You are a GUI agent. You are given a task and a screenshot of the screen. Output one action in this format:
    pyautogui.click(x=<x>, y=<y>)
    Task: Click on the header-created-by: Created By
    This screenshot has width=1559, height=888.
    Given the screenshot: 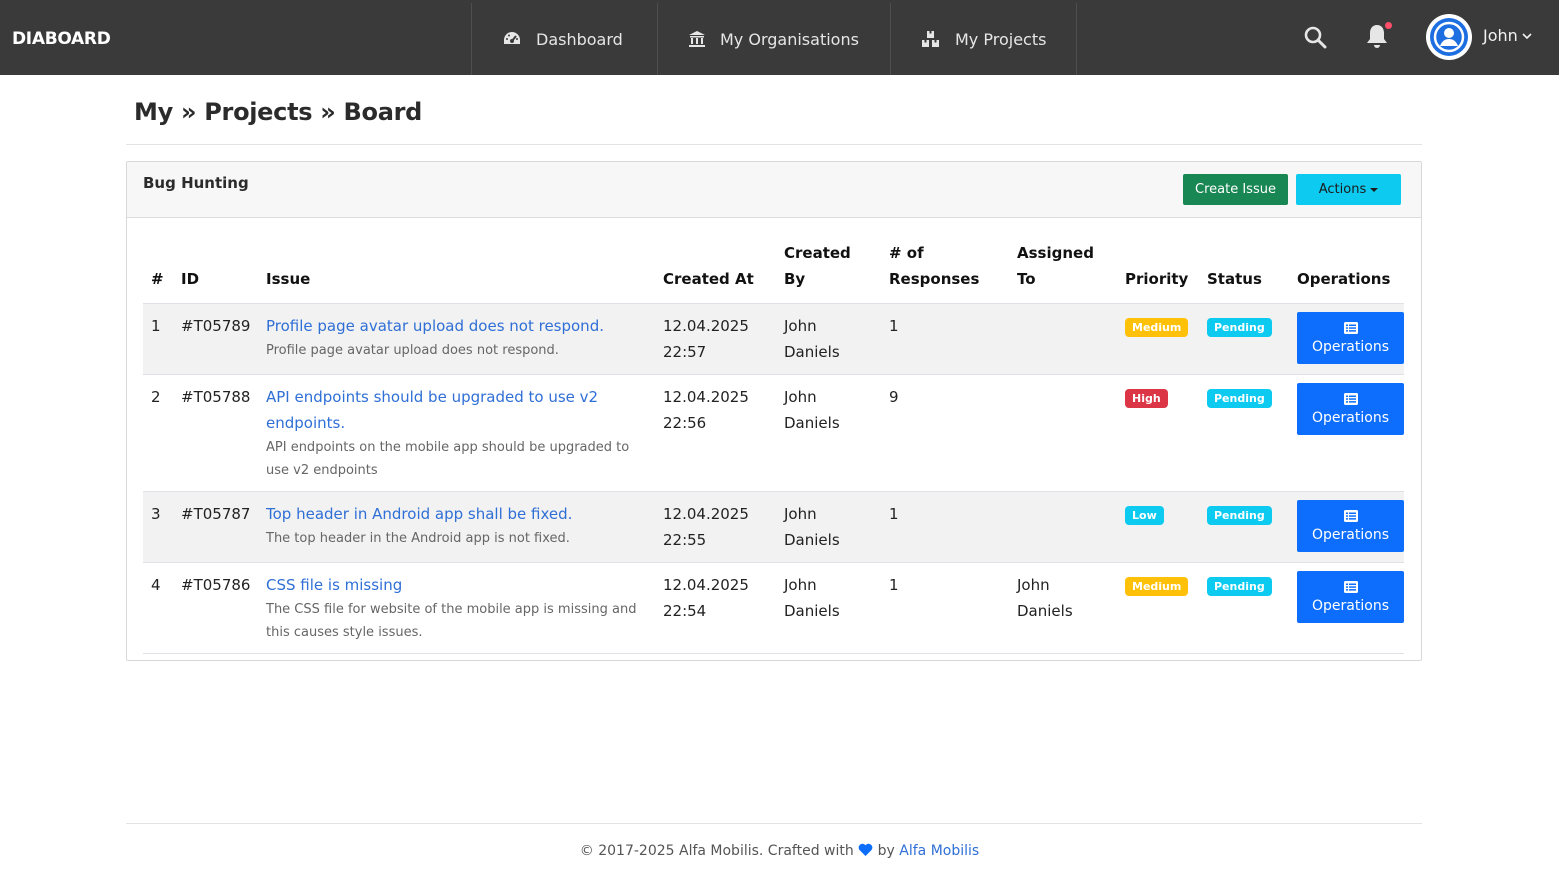 What is the action you would take?
    pyautogui.click(x=828, y=272)
    